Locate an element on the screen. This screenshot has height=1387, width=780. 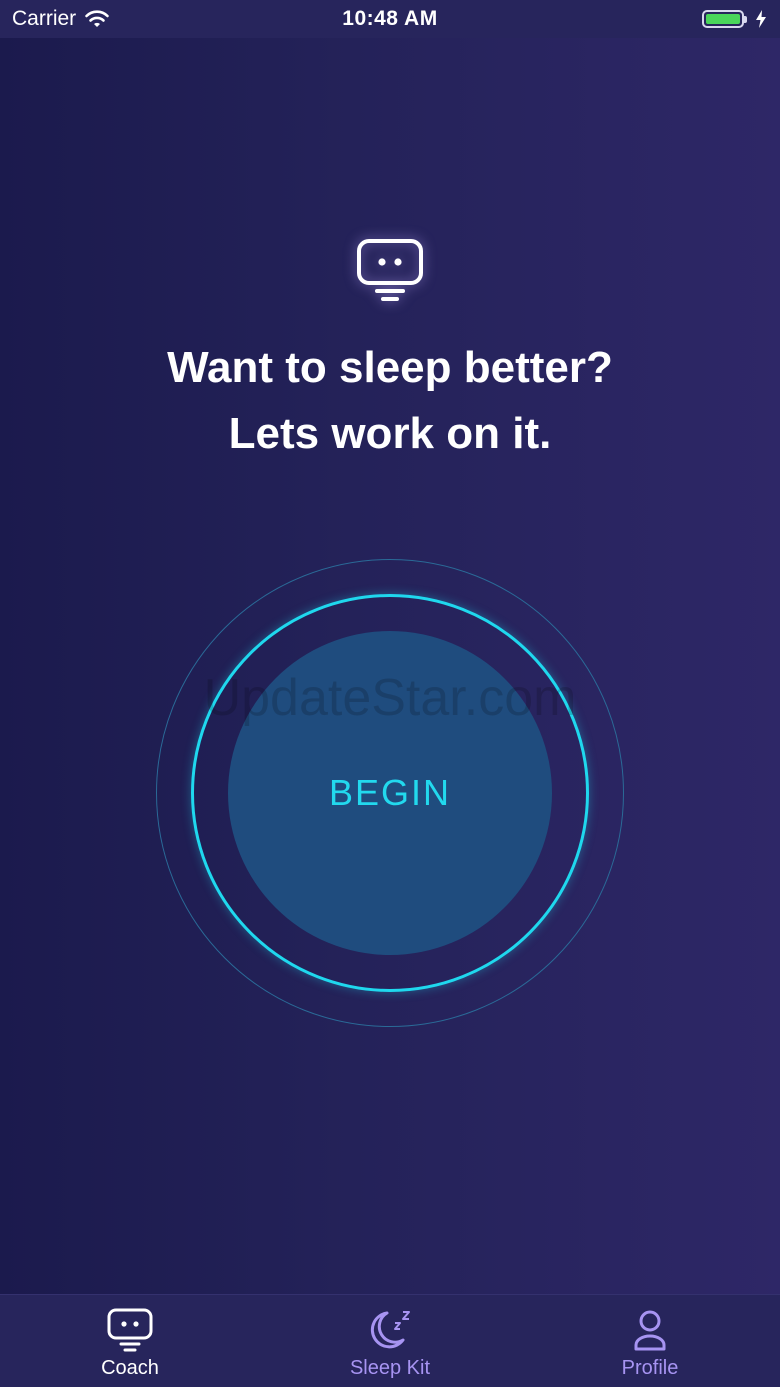
tab-sleep-kit: Sleep Kit is located at coordinates (390, 1341).